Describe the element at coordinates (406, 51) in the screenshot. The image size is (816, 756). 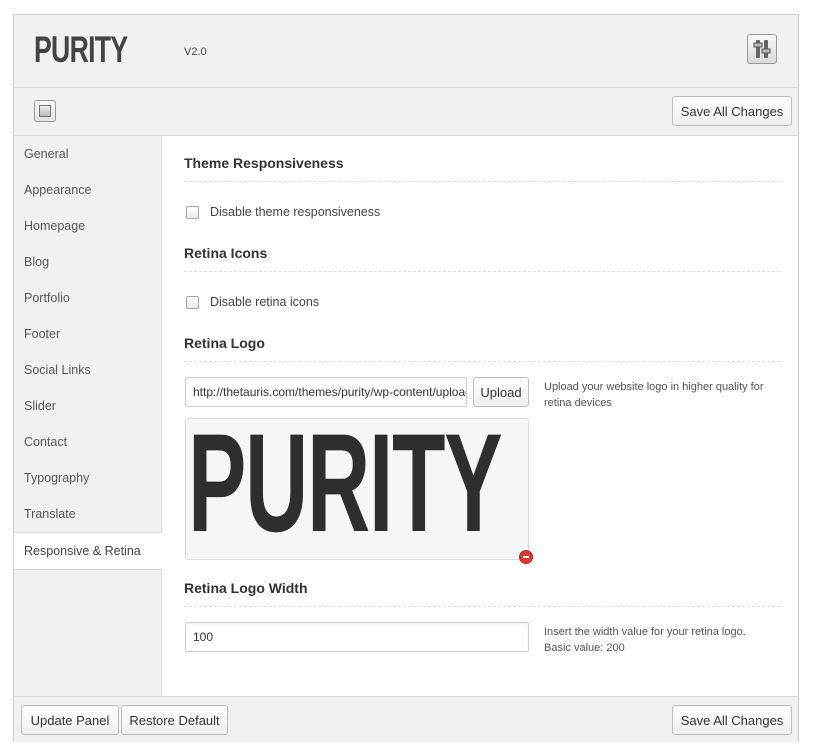
I see `panel-header: PURITY V2.0` at that location.